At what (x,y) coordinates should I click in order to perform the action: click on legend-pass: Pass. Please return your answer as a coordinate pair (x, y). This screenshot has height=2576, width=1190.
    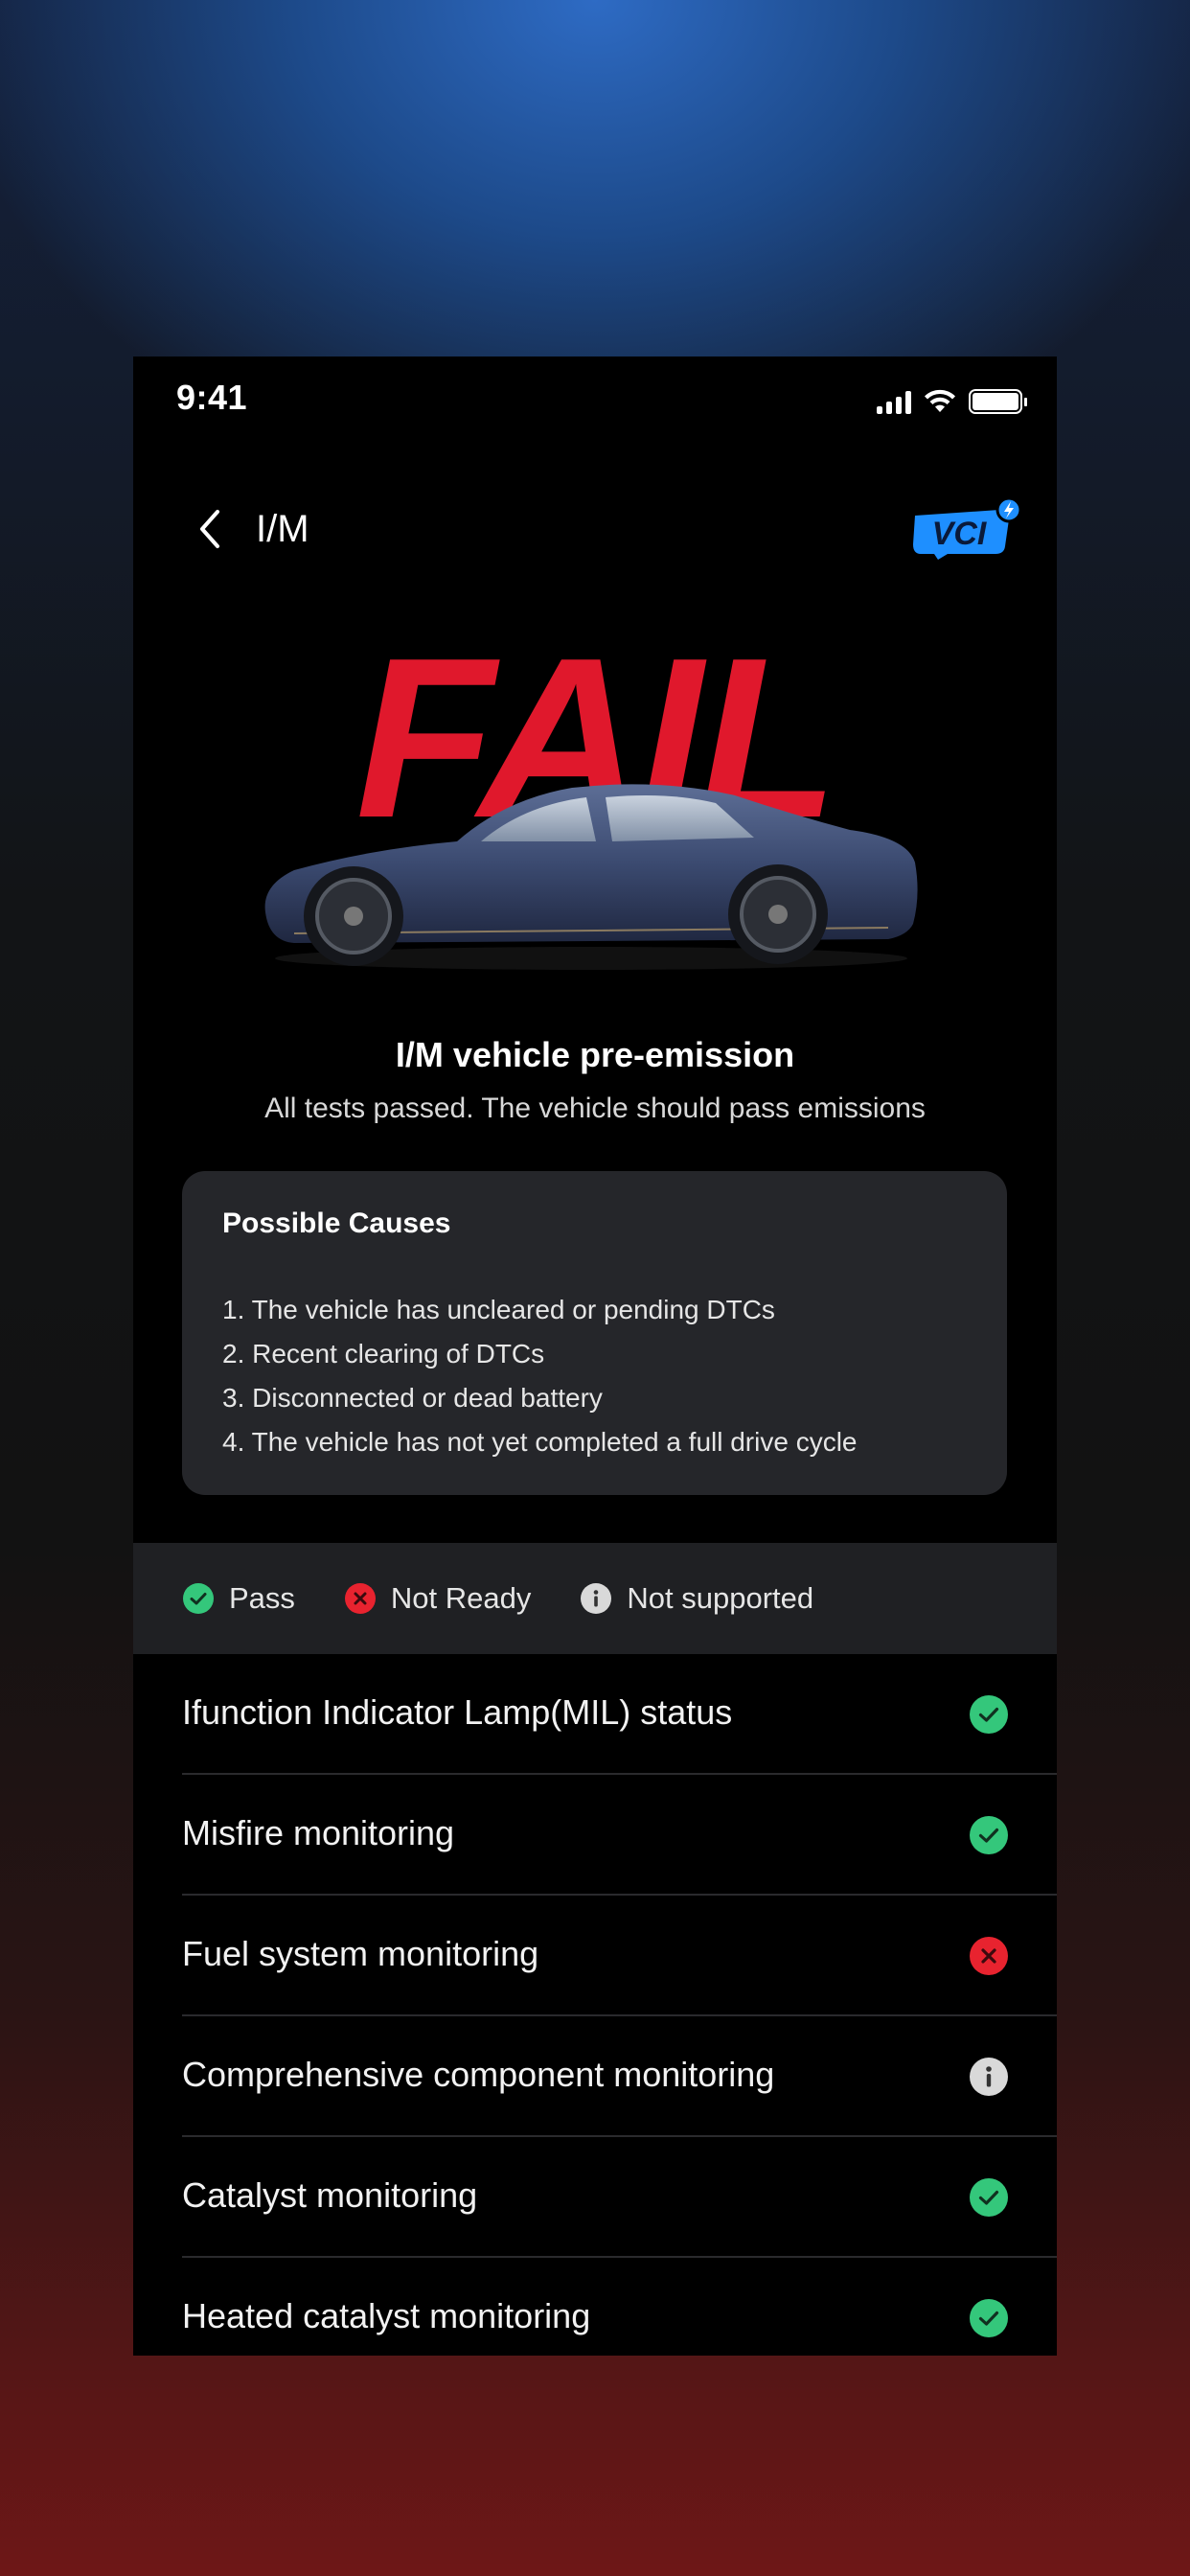
    Looking at the image, I should click on (239, 1598).